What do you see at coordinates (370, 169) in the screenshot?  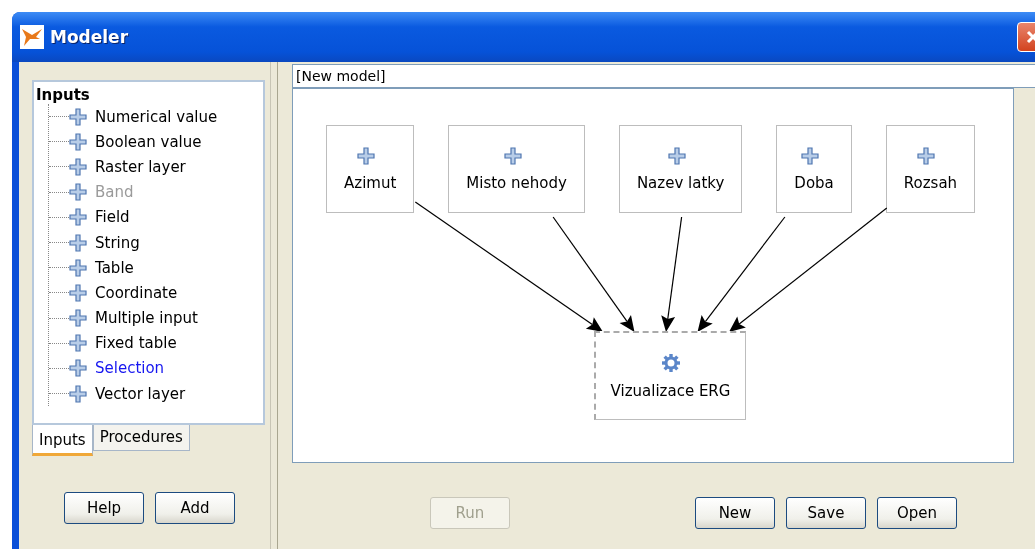 I see `input-node: Azimut` at bounding box center [370, 169].